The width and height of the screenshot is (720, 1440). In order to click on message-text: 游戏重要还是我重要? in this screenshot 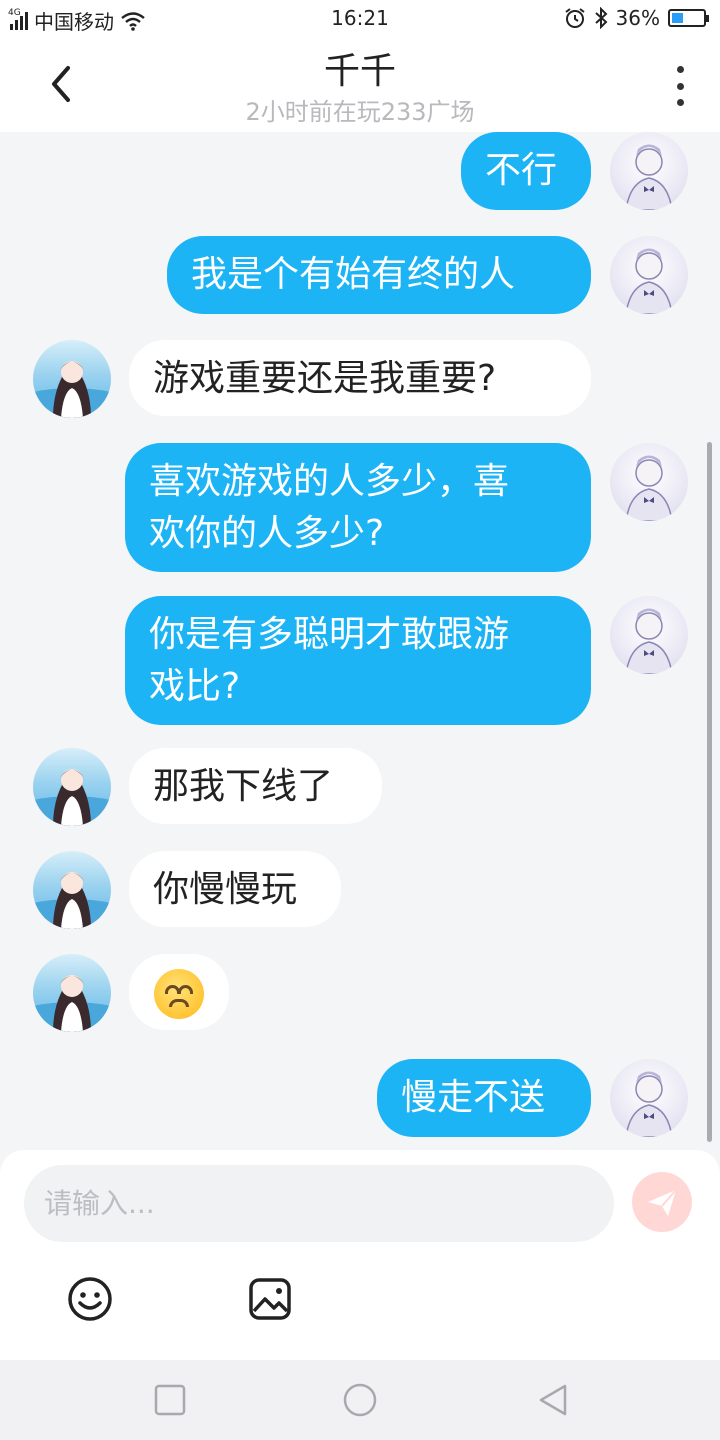, I will do `click(325, 378)`.